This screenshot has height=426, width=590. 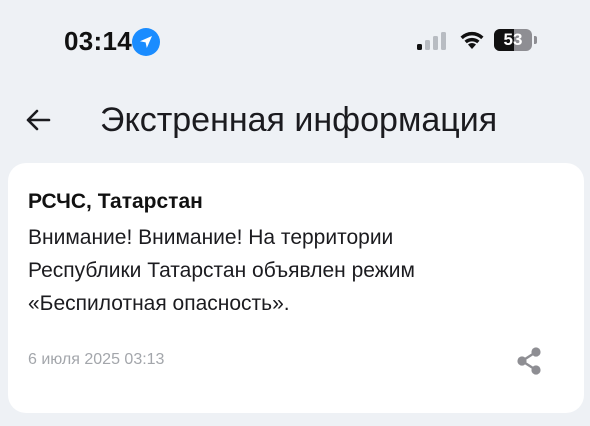 I want to click on wifi-icon, so click(x=472, y=39).